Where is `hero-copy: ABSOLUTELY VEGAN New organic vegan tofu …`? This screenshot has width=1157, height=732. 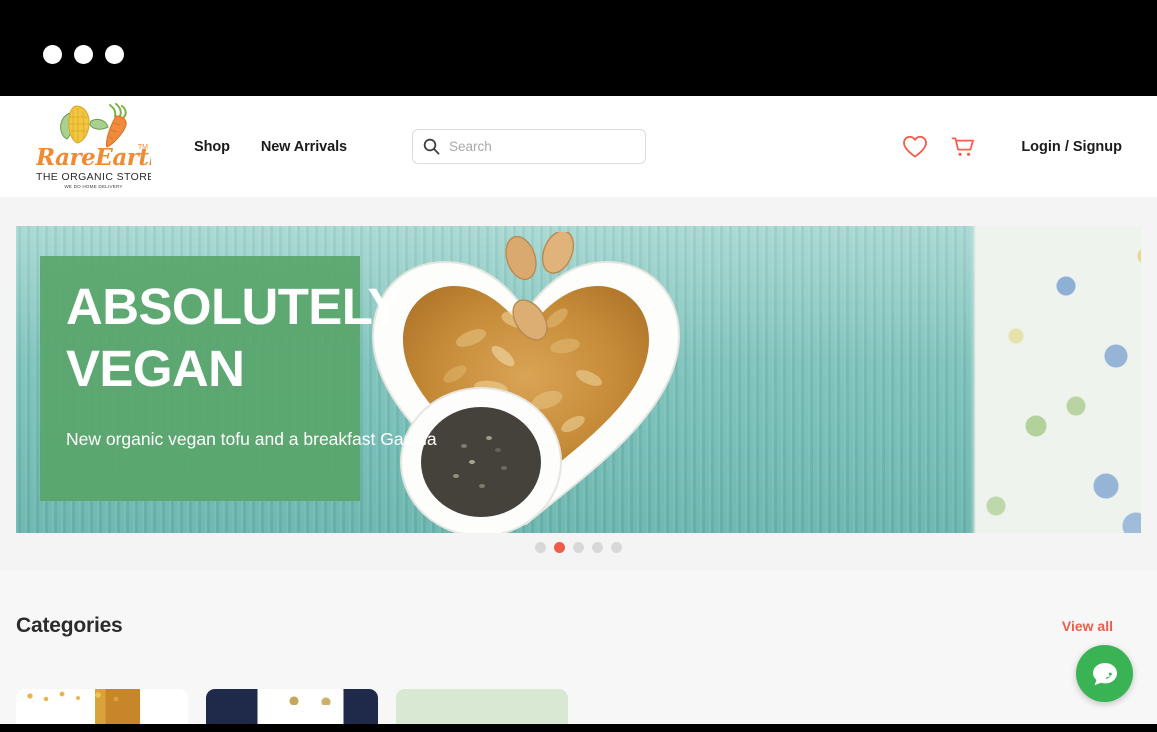 hero-copy: ABSOLUTELY VEGAN New organic vegan tofu … is located at coordinates (266, 364).